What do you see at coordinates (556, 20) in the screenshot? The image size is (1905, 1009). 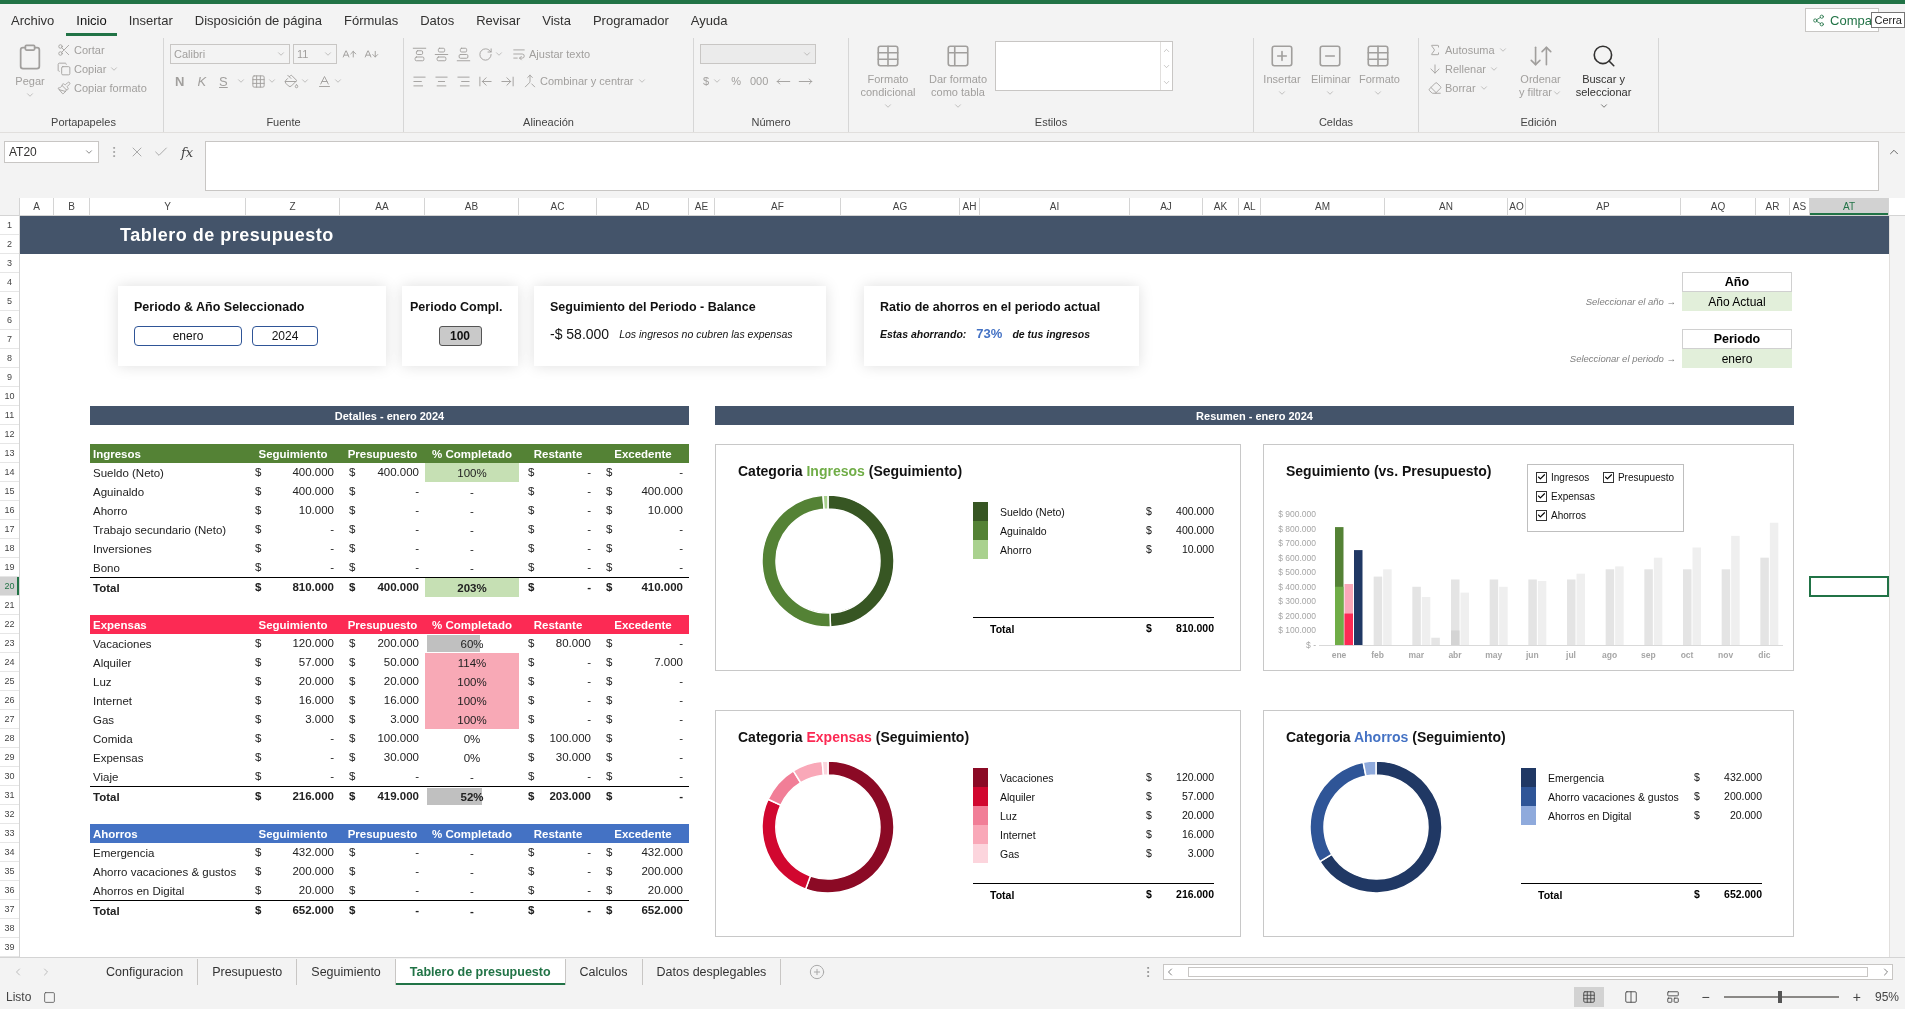 I see `menu-tab: Vista` at bounding box center [556, 20].